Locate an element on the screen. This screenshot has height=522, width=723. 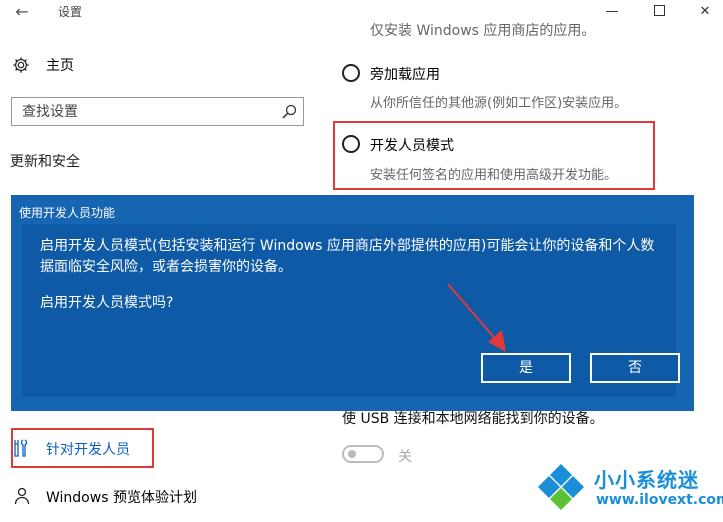
search-input is located at coordinates (147, 112).